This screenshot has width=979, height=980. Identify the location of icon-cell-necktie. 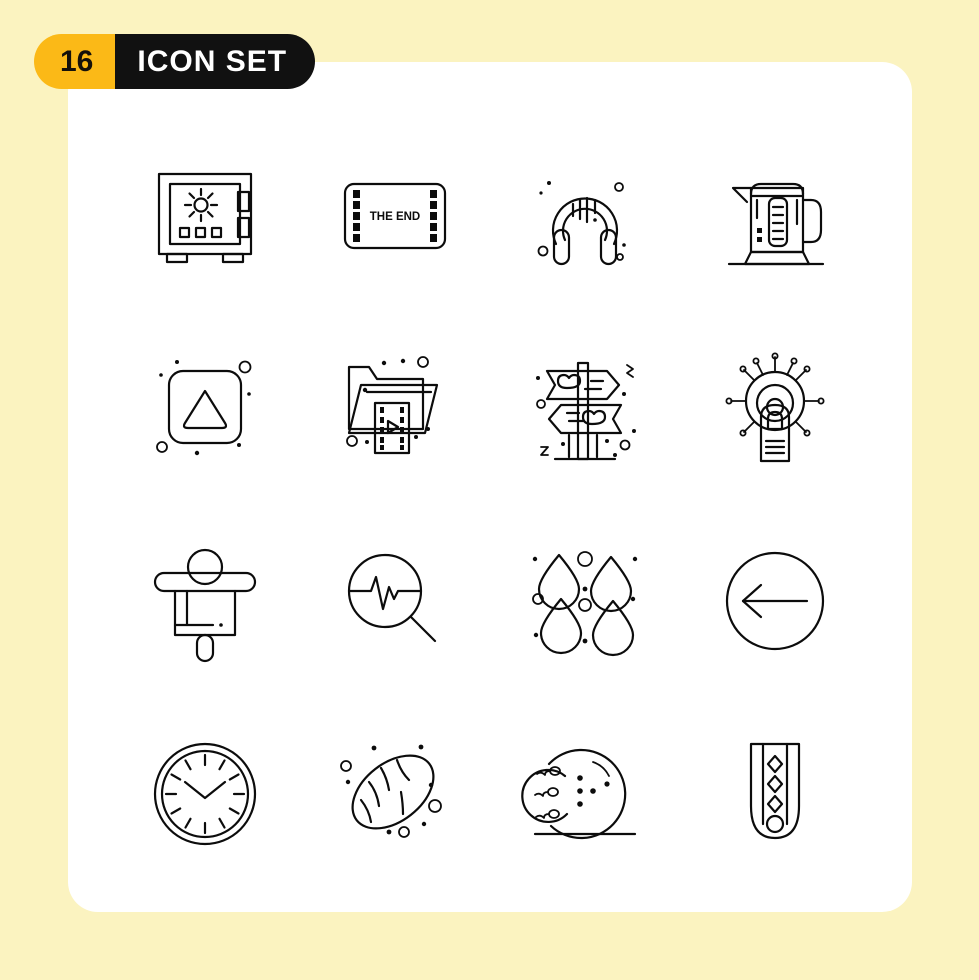
(775, 794).